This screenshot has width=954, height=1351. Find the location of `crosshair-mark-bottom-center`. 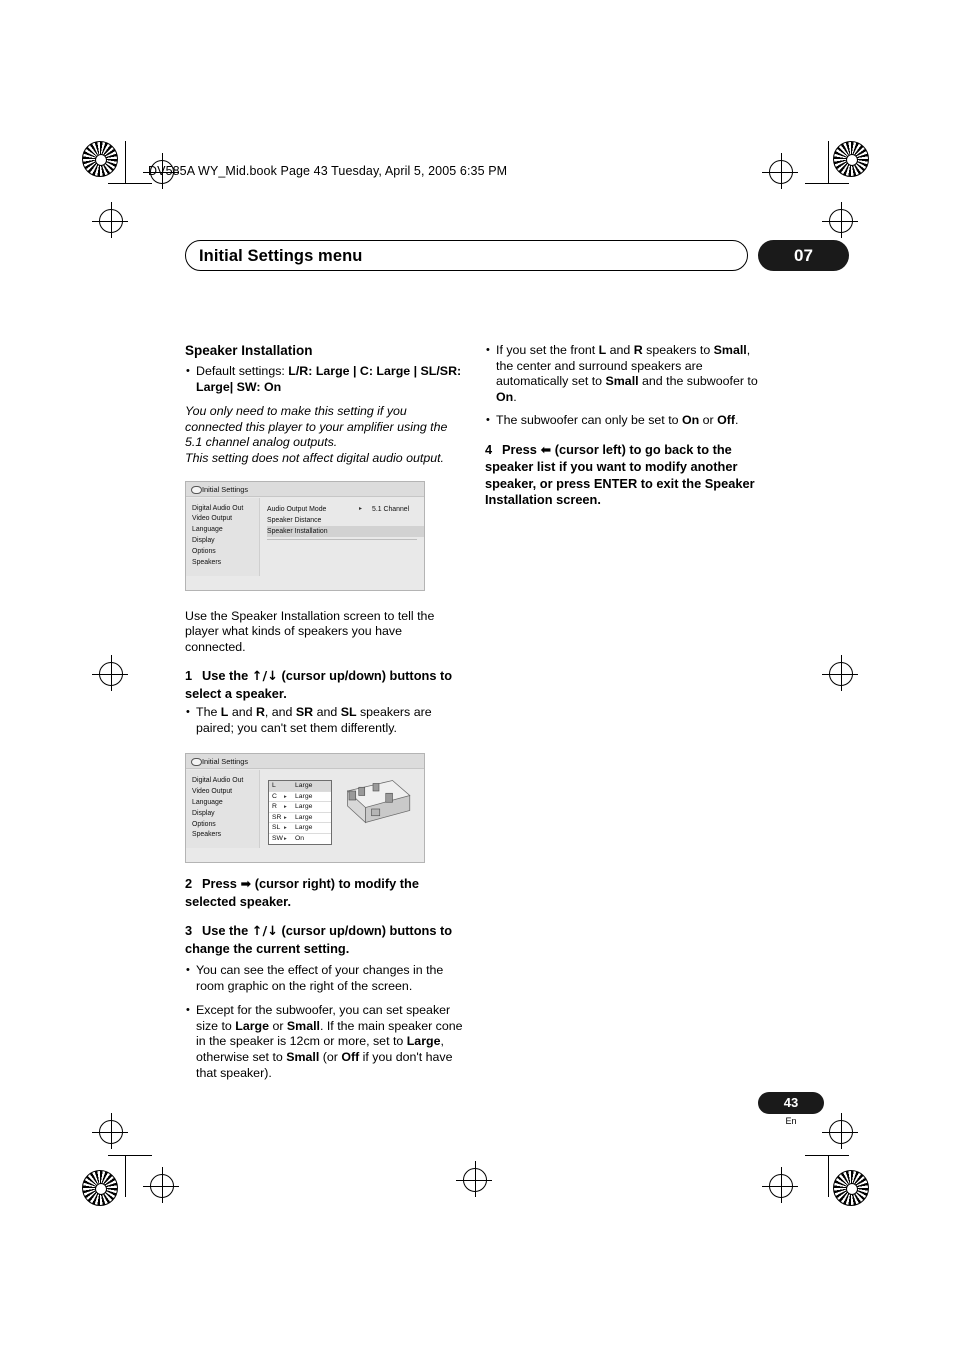

crosshair-mark-bottom-center is located at coordinates (475, 1180).